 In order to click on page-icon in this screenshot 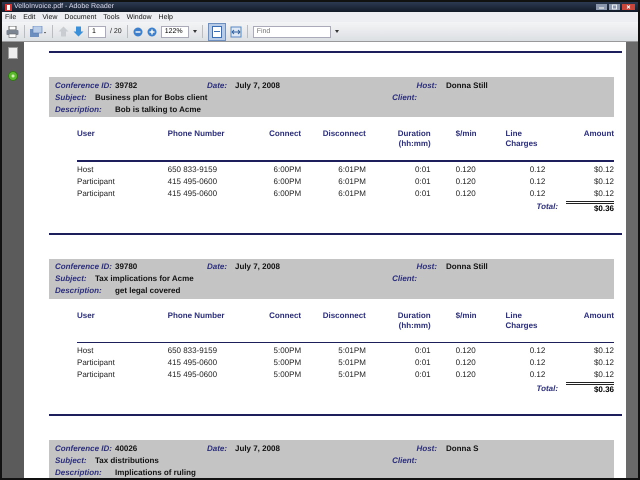, I will do `click(217, 32)`.